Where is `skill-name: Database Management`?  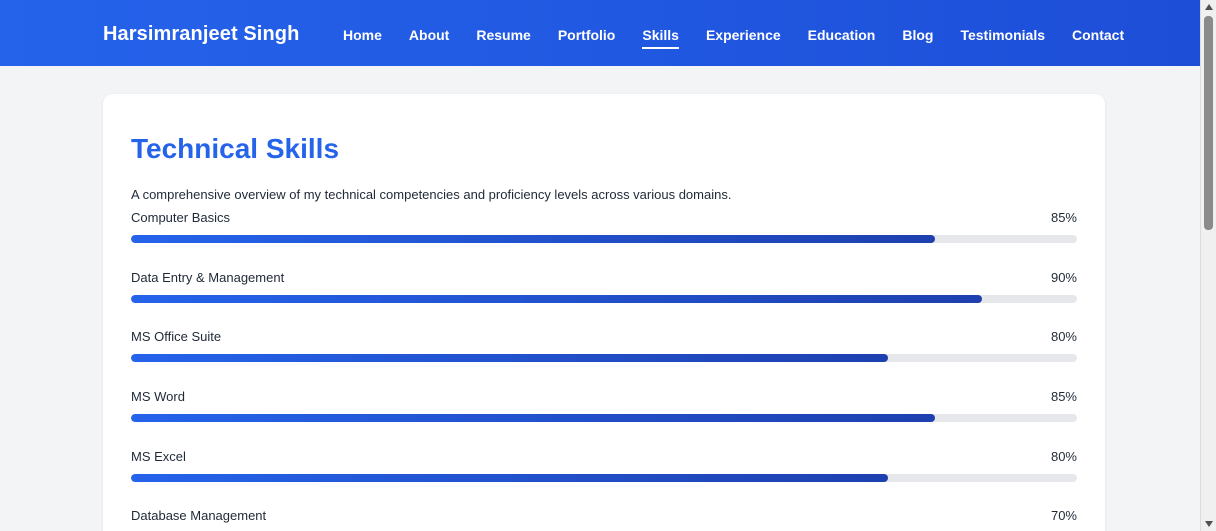 skill-name: Database Management is located at coordinates (199, 515).